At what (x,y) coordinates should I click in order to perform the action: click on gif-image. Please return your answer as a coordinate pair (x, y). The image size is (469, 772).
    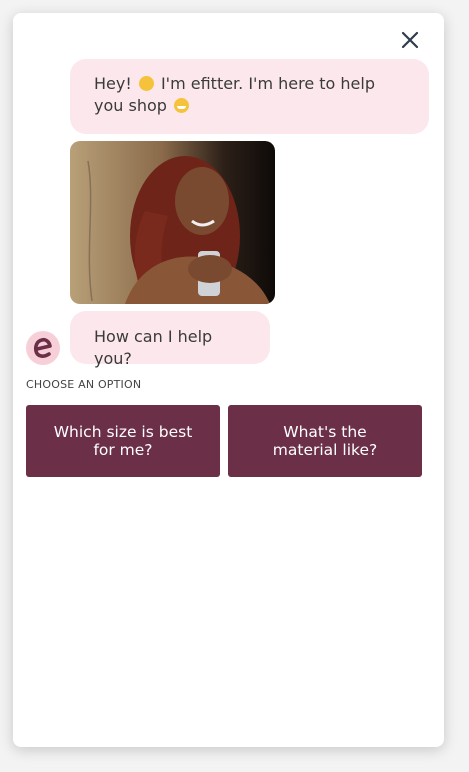
    Looking at the image, I should click on (172, 222).